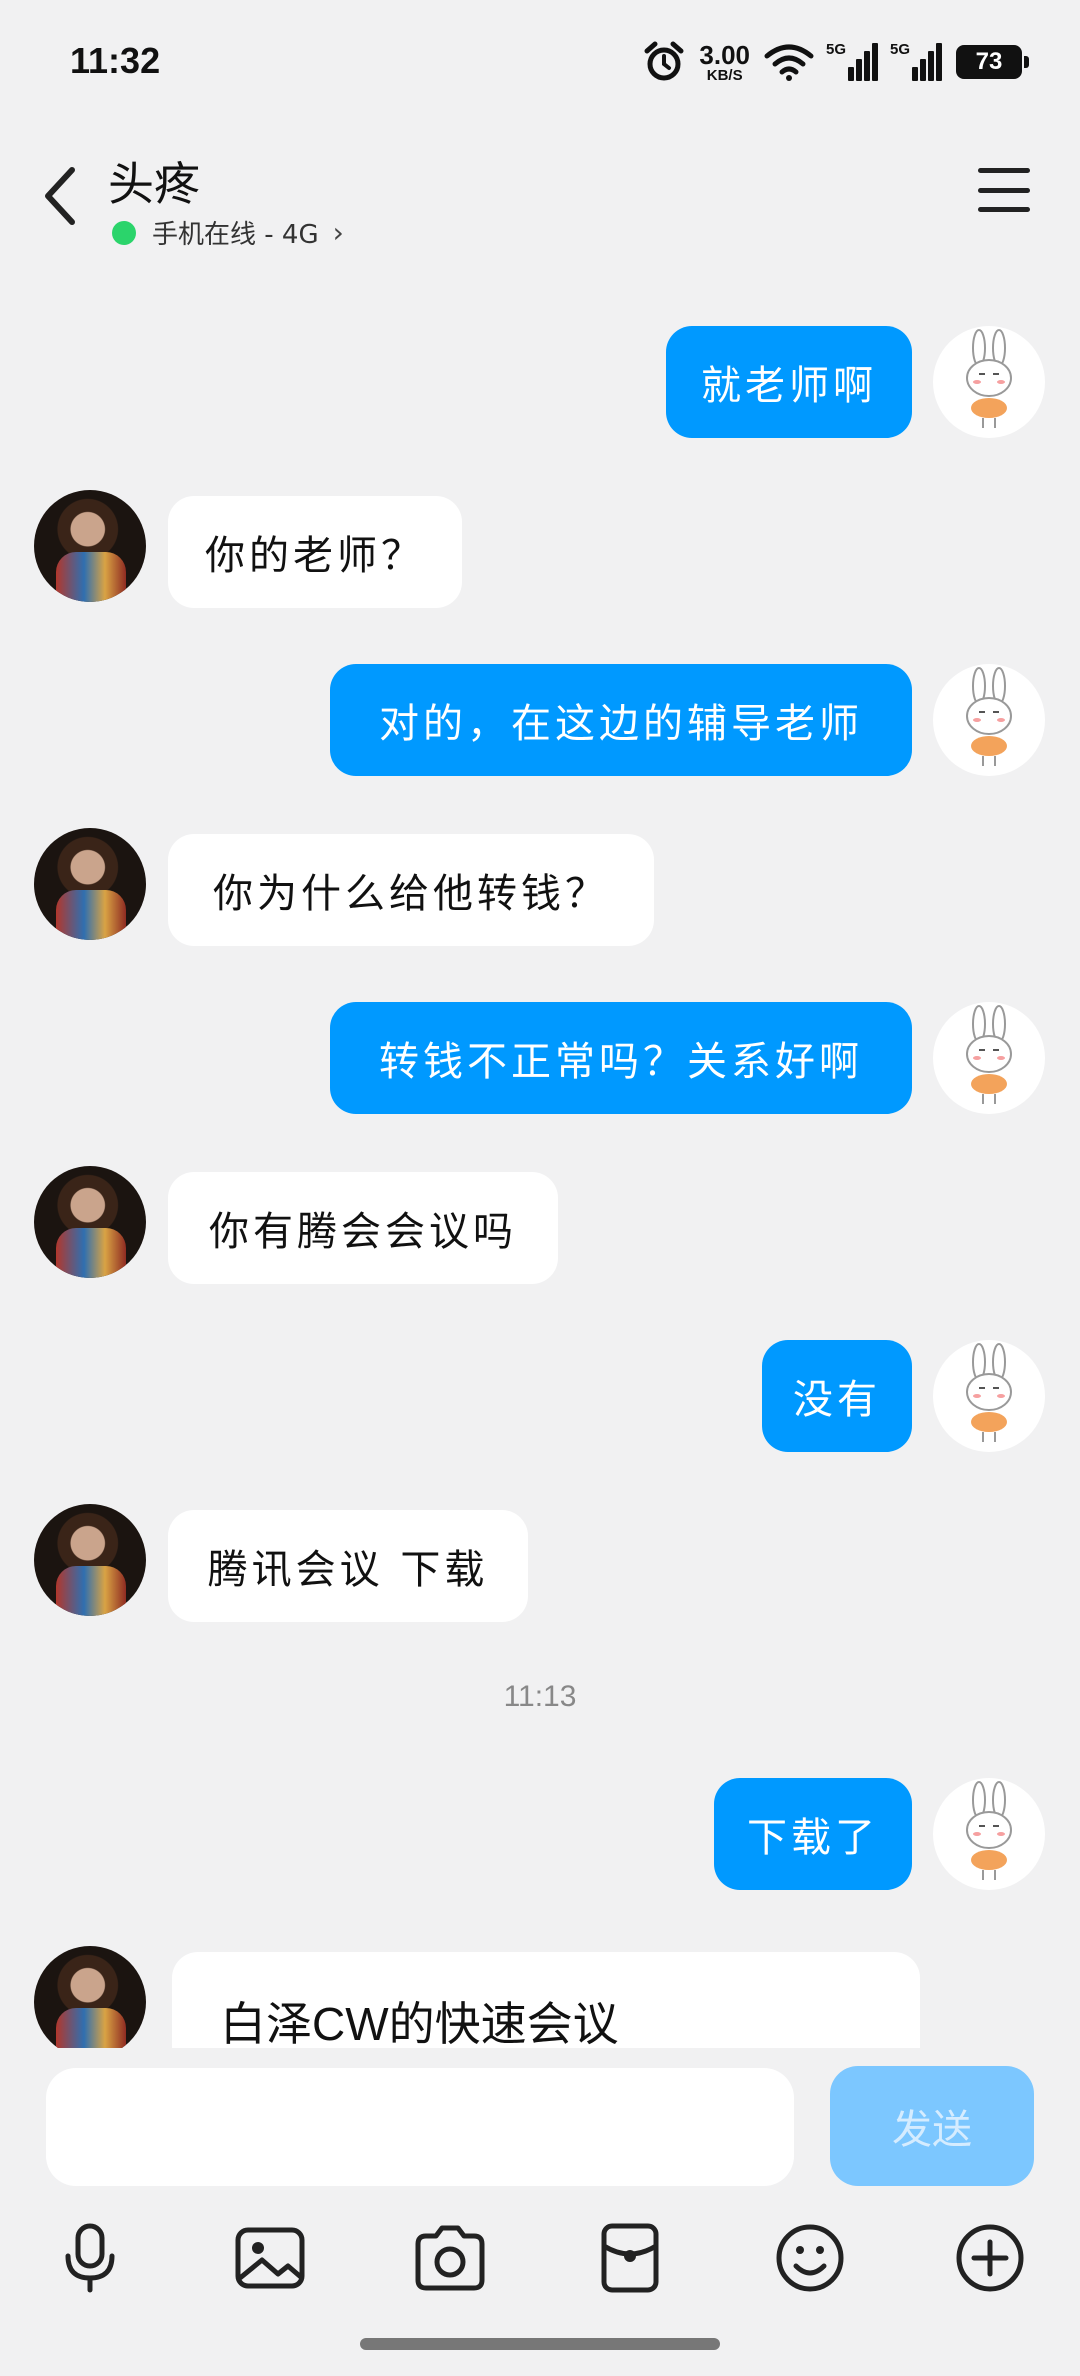 The height and width of the screenshot is (2376, 1080). I want to click on message-row: 白泽CW的快速会议, so click(540, 1997).